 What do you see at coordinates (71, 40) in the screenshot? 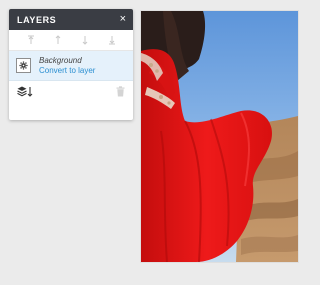
I see `layer-order-toolbar` at bounding box center [71, 40].